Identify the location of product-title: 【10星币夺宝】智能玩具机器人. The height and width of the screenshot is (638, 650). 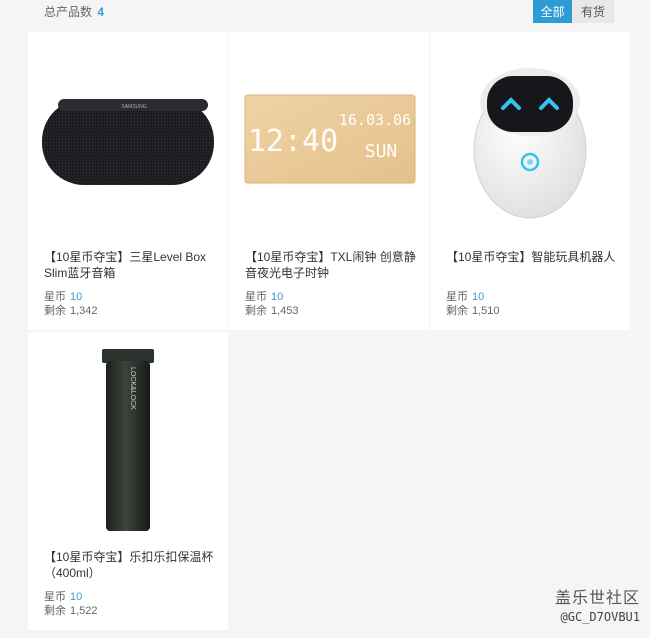
(534, 257).